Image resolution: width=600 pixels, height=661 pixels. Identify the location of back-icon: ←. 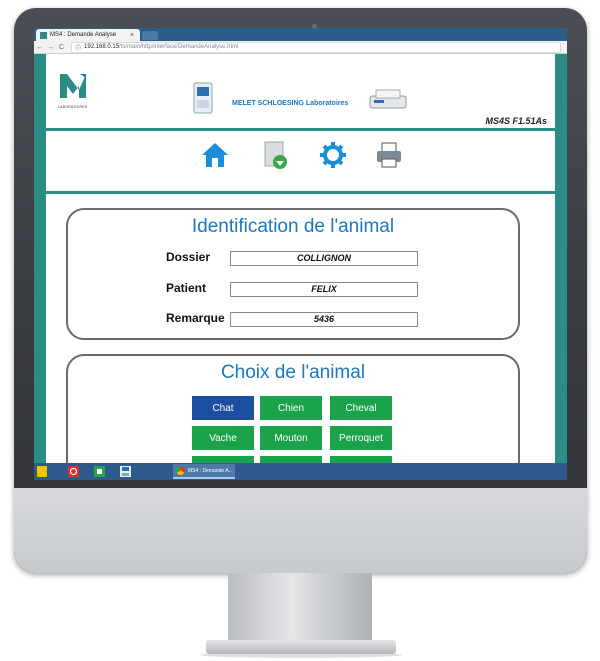
(39, 47).